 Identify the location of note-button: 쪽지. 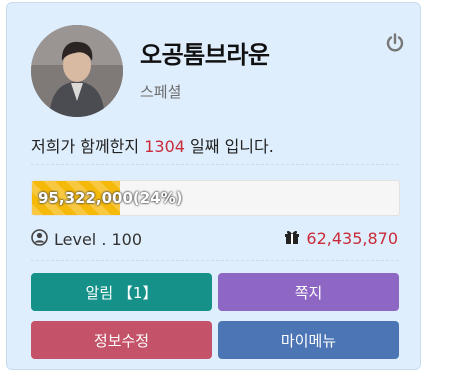
(308, 292).